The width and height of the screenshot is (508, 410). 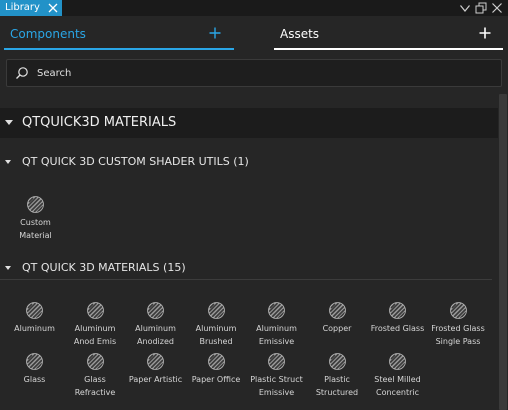 What do you see at coordinates (254, 8) in the screenshot?
I see `title-bar: Library` at bounding box center [254, 8].